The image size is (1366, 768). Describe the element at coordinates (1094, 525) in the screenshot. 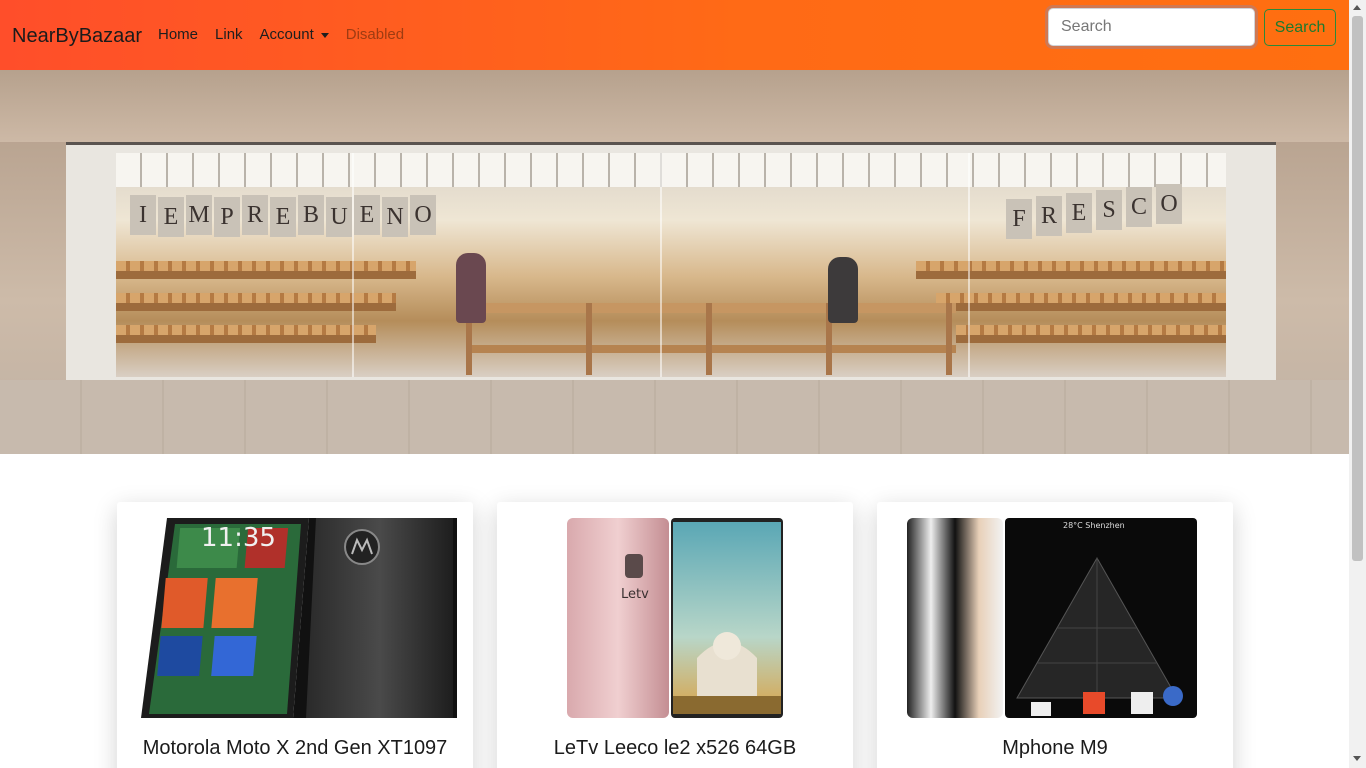

I see `phone-weather-text: 28°C Shenzhen` at that location.